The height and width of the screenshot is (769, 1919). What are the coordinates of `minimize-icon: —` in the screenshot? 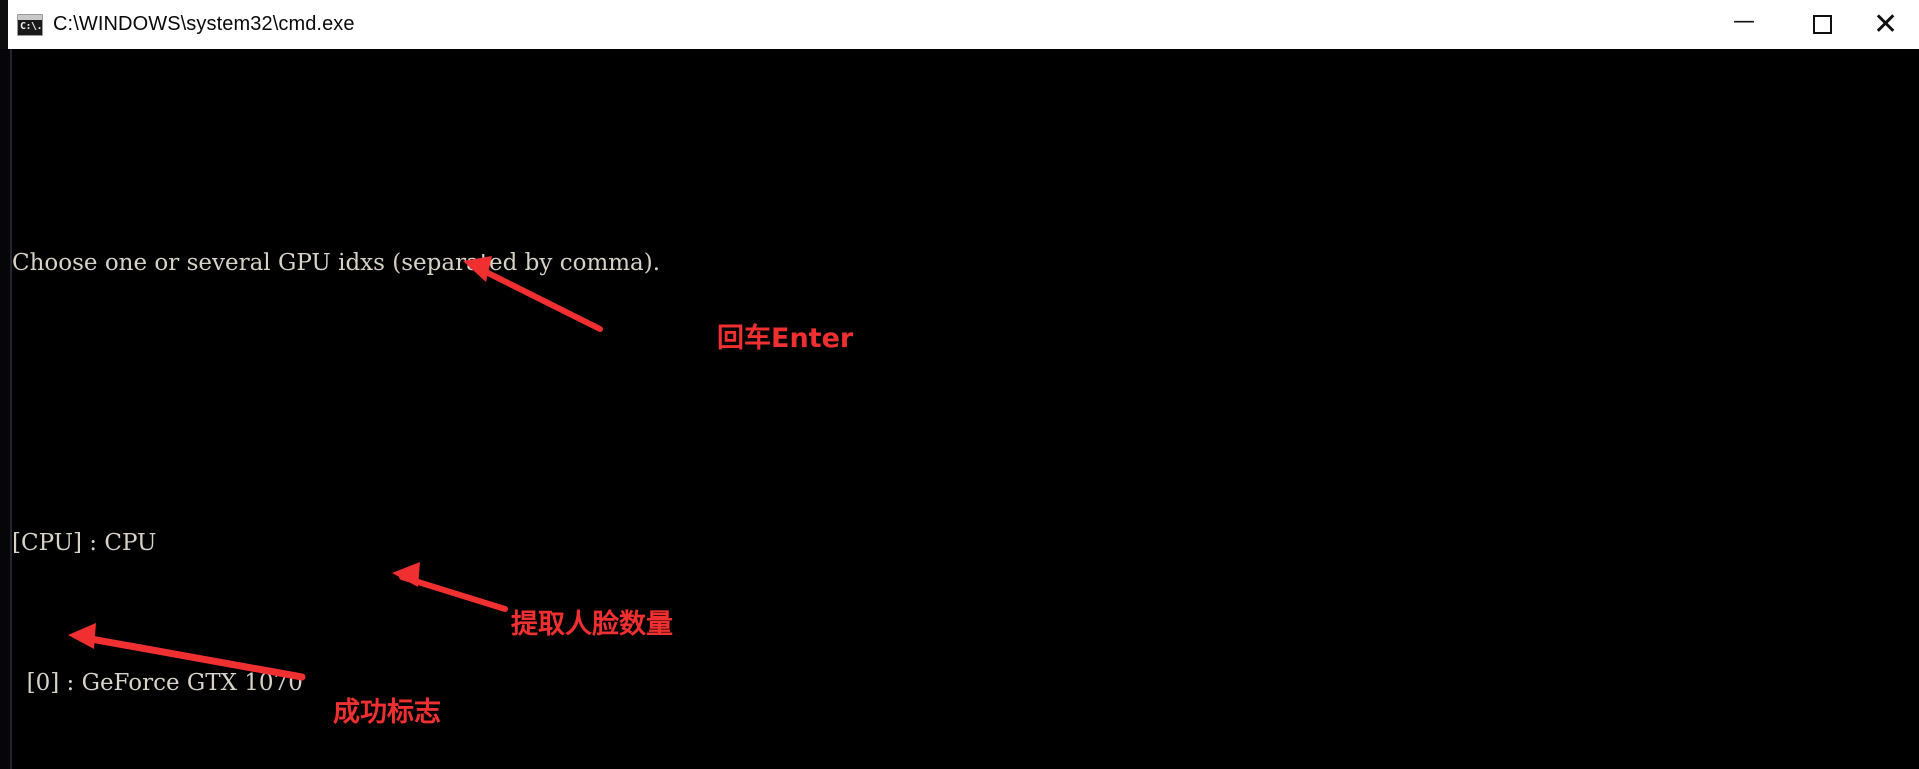 It's located at (1744, 21).